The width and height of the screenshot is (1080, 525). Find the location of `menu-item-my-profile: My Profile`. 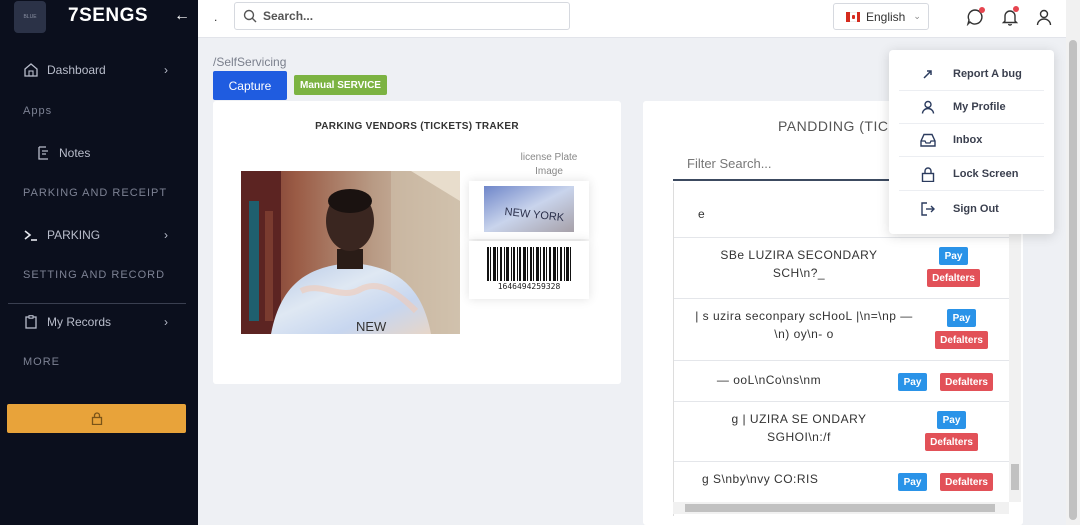

menu-item-my-profile: My Profile is located at coordinates (971, 107).